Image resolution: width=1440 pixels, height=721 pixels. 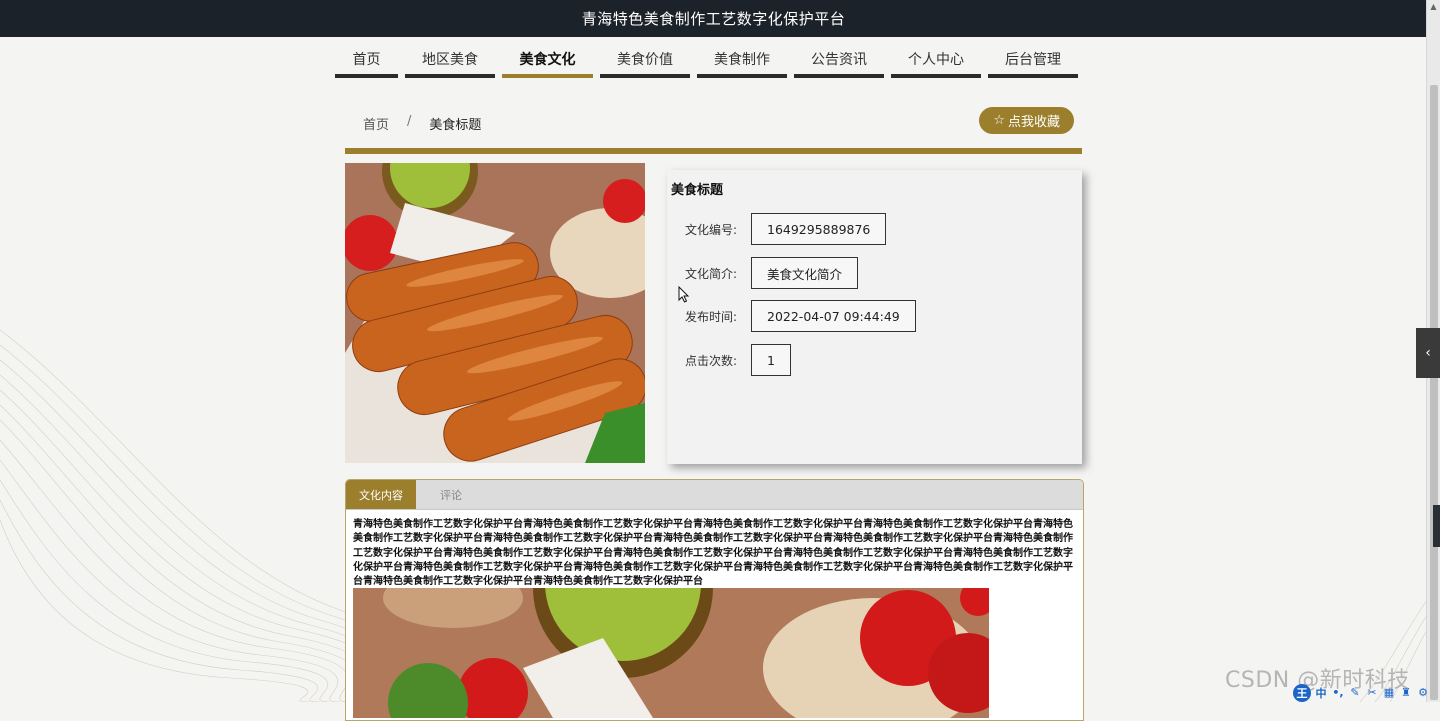 I want to click on nav-item-regional-food: 地区美食, so click(x=450, y=61).